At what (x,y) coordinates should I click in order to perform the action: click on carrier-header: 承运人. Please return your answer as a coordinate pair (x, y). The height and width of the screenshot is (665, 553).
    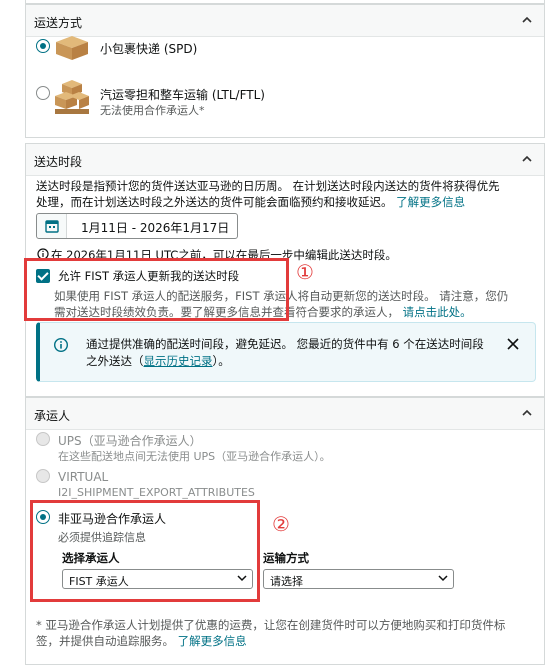
    Looking at the image, I should click on (285, 414).